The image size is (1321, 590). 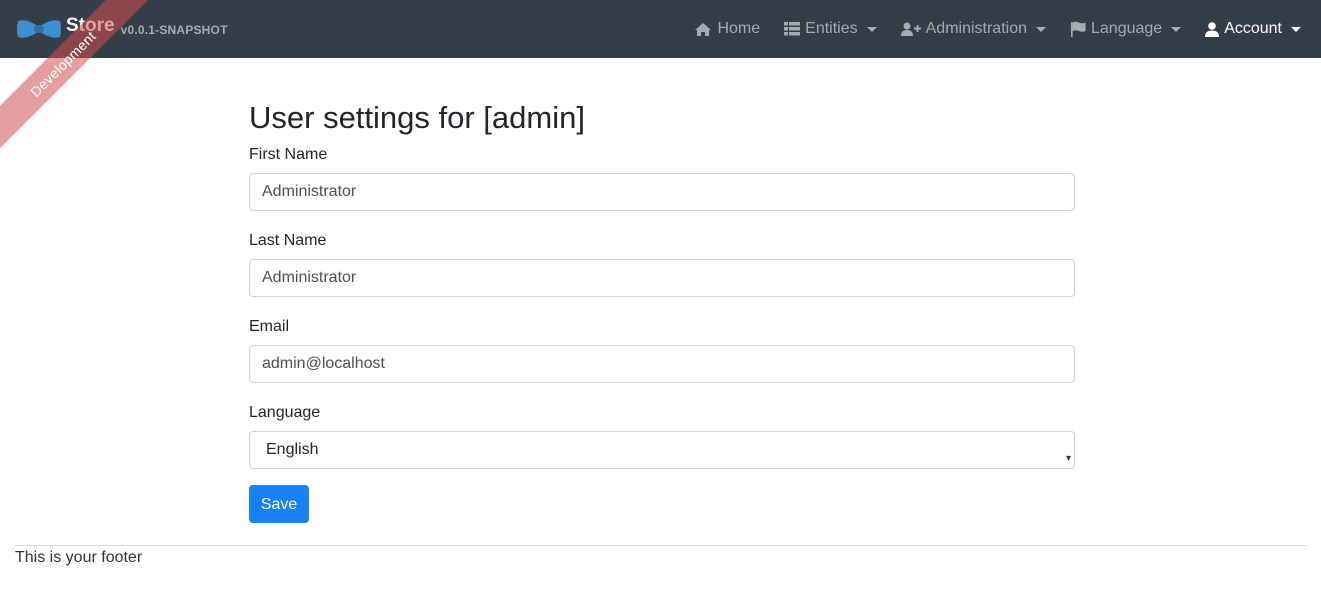 I want to click on nav-item-entities: Entities, so click(x=830, y=29).